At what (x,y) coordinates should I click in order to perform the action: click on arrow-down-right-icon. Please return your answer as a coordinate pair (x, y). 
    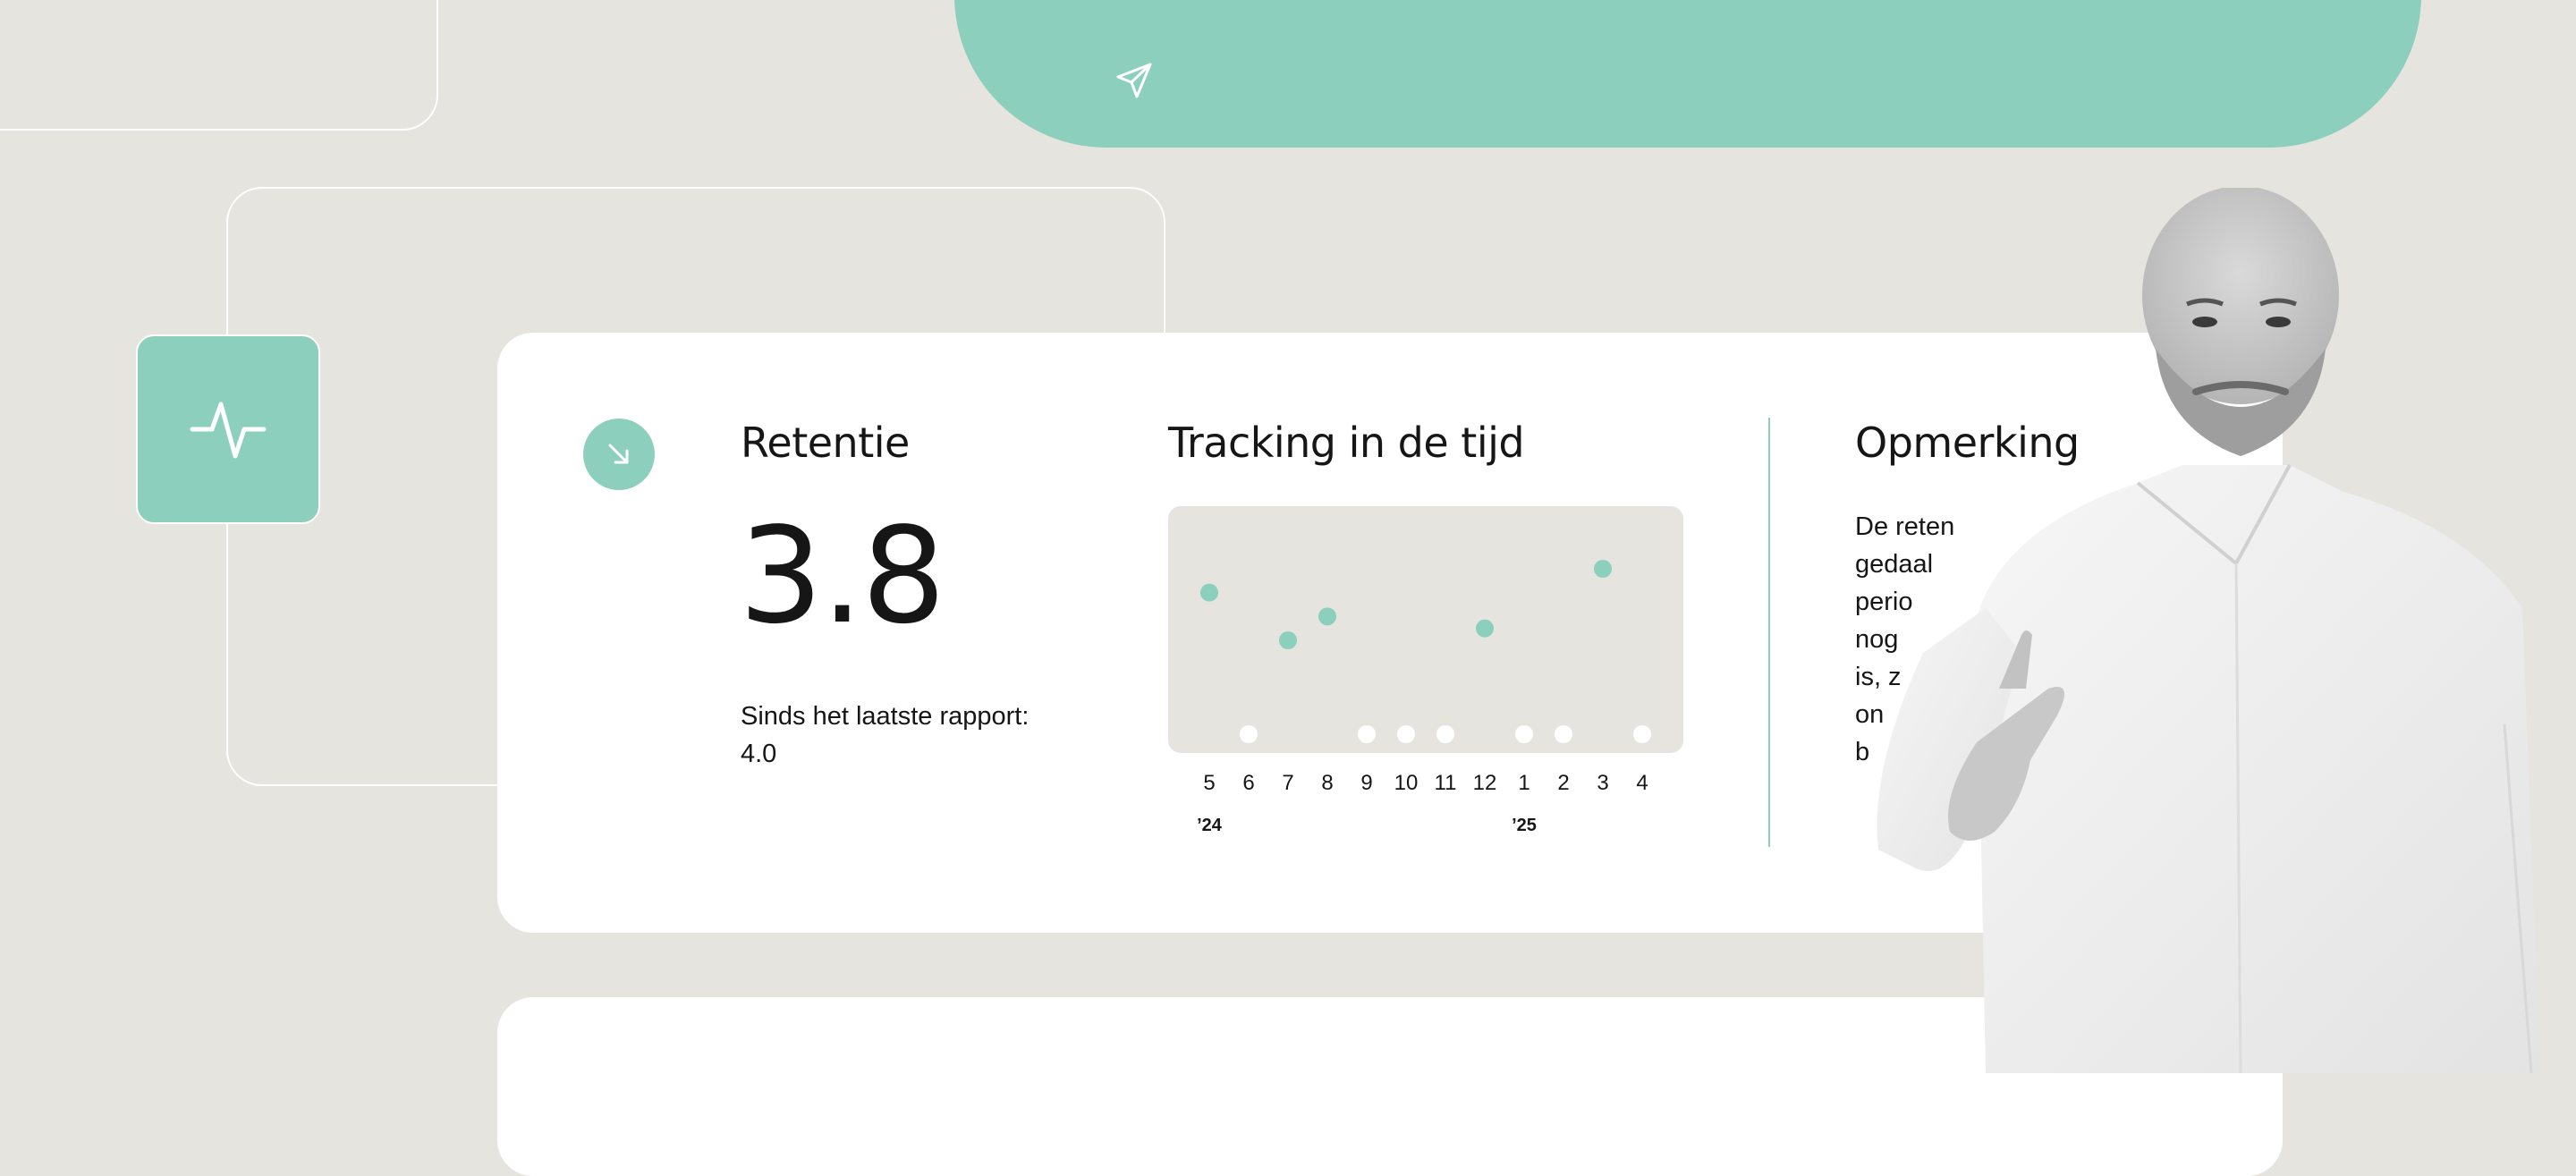
    Looking at the image, I should click on (618, 454).